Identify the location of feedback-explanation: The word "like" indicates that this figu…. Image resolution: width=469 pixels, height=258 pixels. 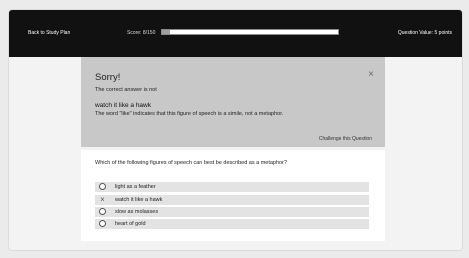
(189, 114).